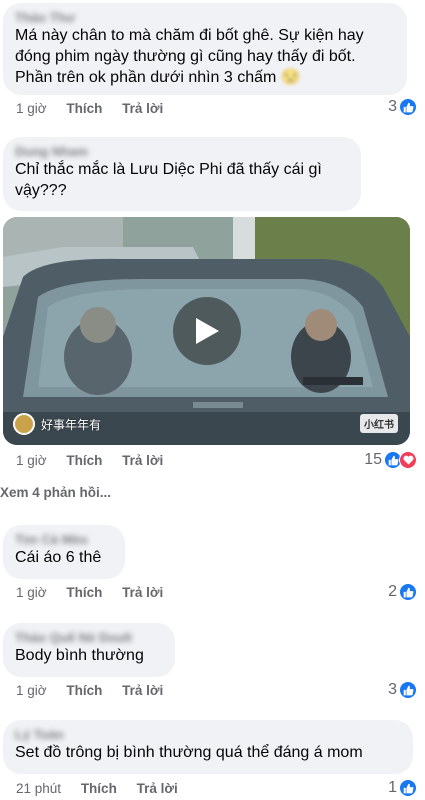 The width and height of the screenshot is (425, 800). What do you see at coordinates (89, 638) in the screenshot?
I see `comment-author: Thảo Quế Nè Doult` at bounding box center [89, 638].